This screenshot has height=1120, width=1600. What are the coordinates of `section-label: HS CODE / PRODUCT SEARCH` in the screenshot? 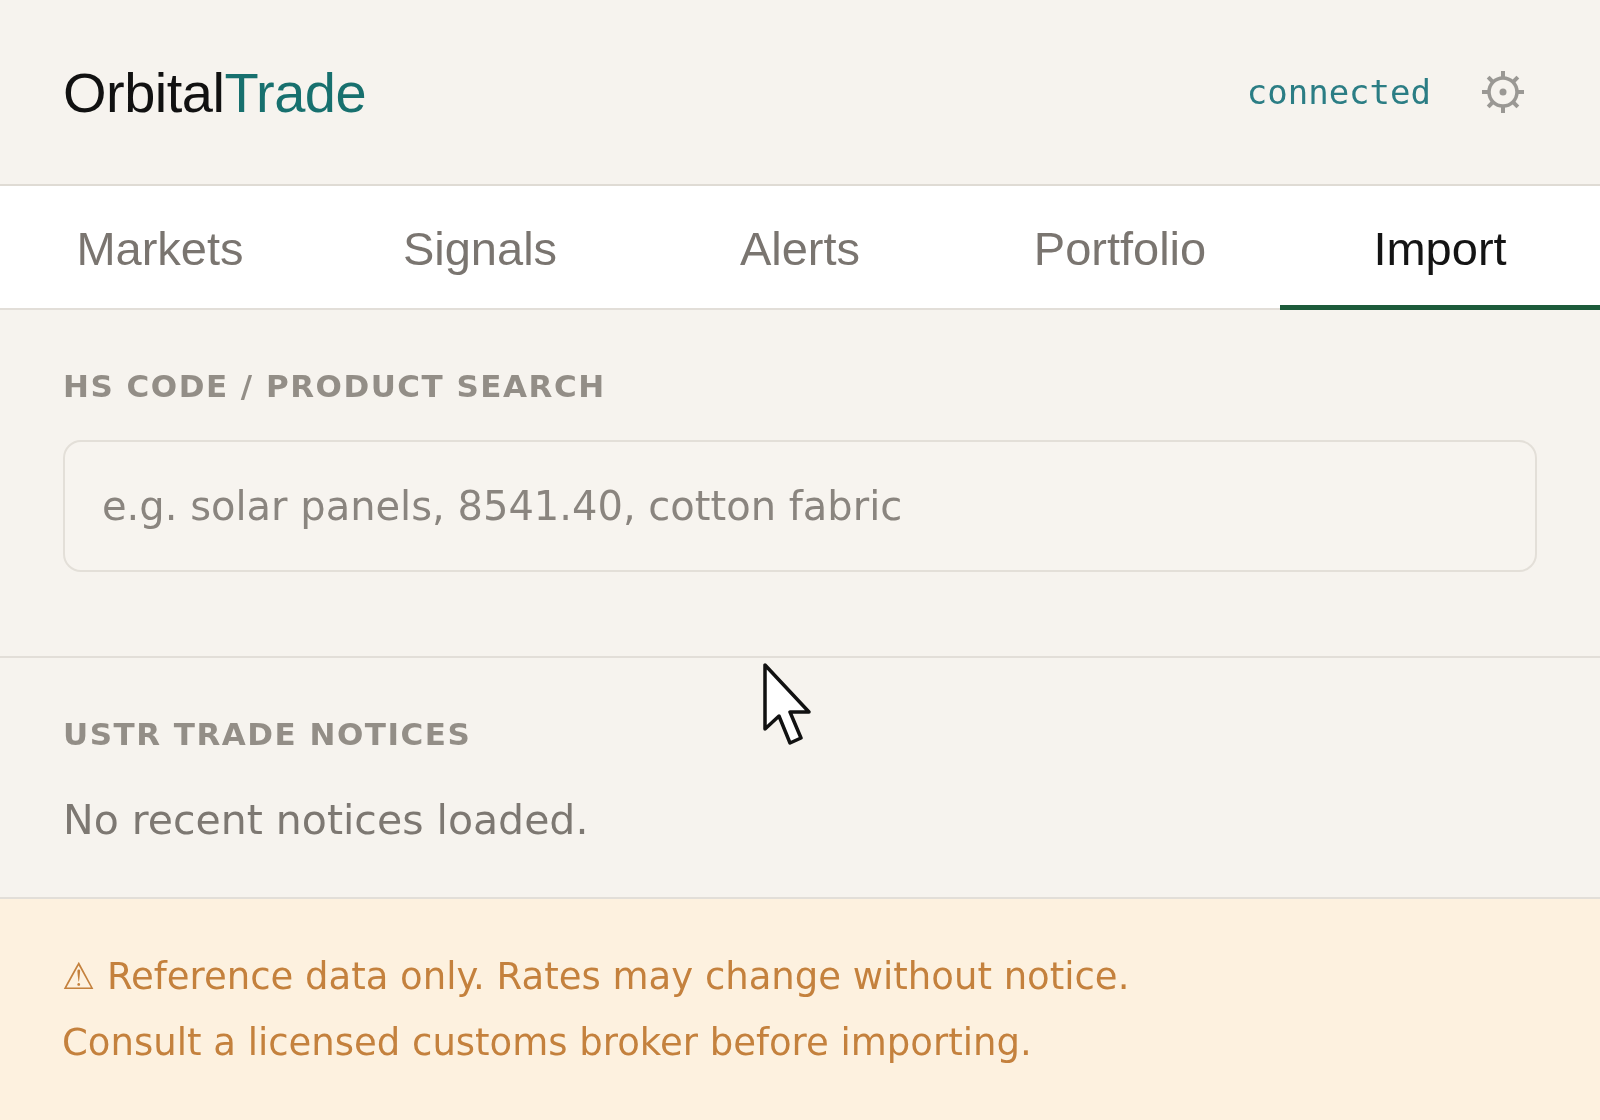 It's located at (335, 386).